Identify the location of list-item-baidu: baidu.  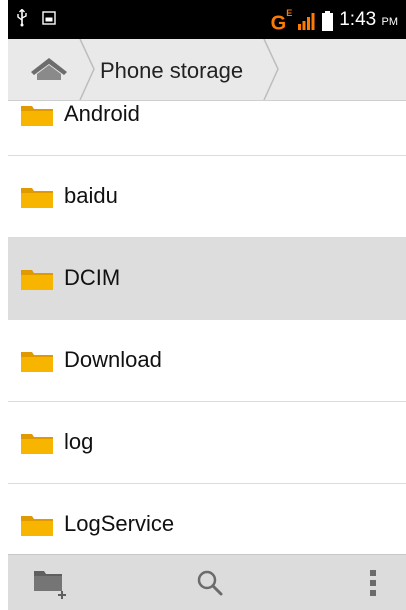
(207, 197).